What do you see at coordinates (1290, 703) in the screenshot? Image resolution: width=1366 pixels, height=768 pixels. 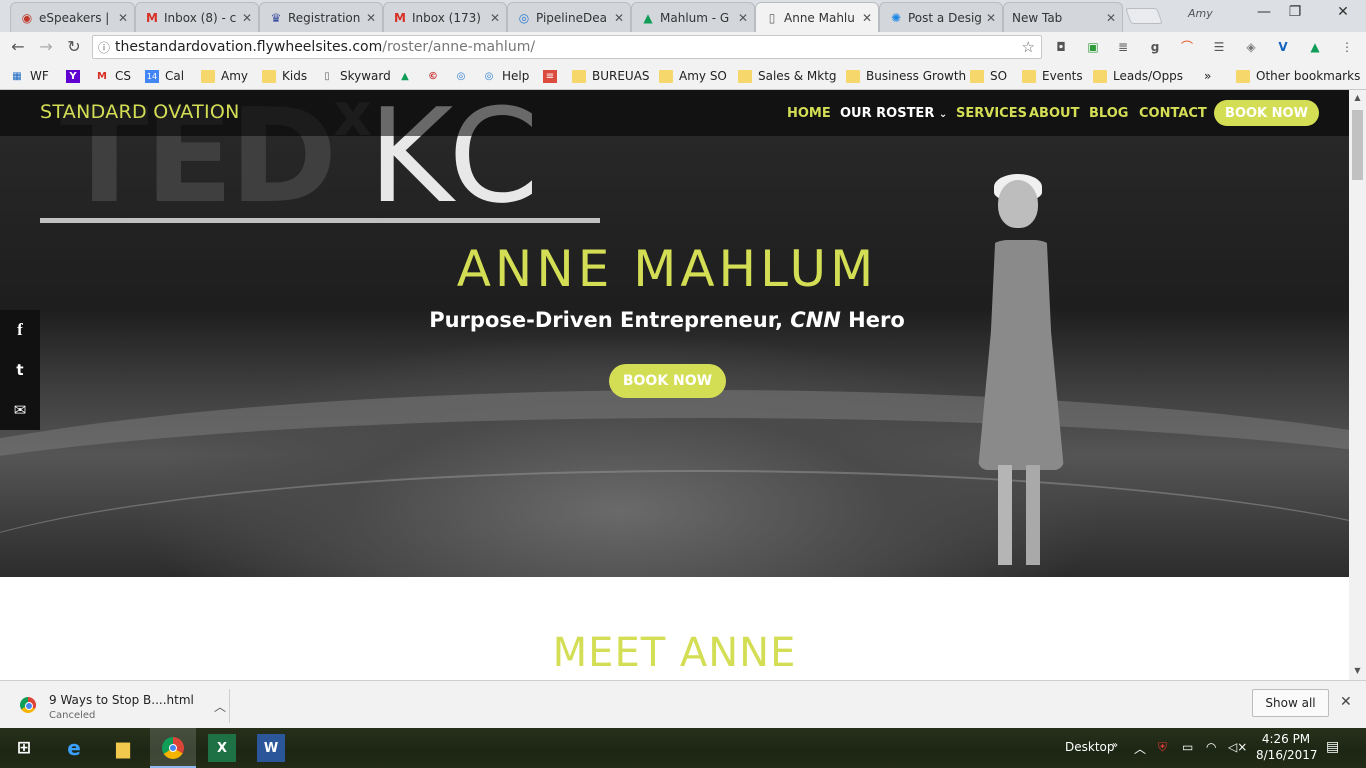 I see `show-all-button: Show all` at bounding box center [1290, 703].